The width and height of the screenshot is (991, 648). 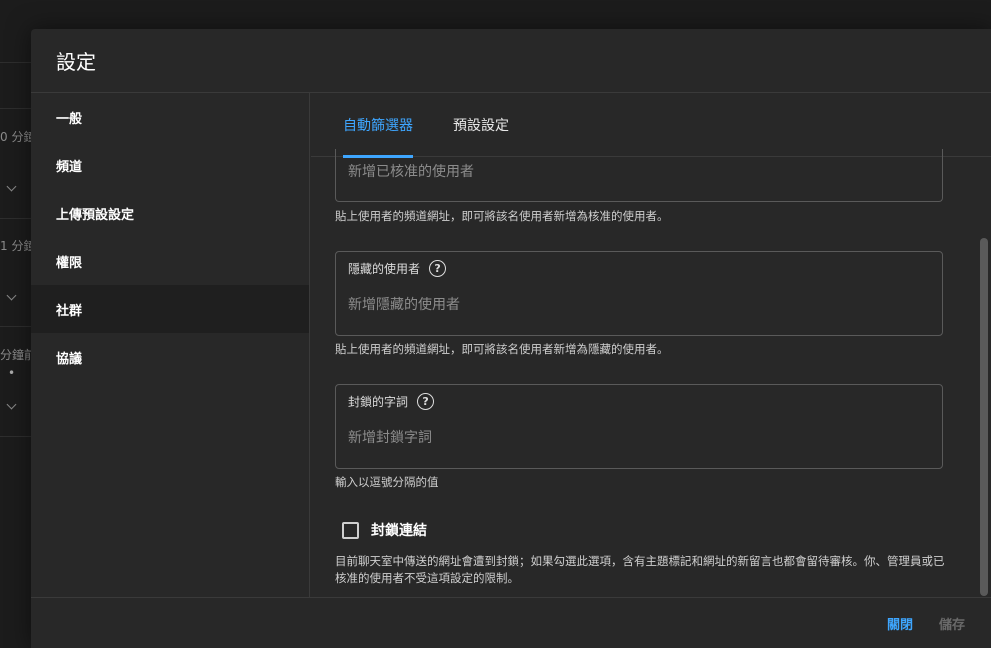 I want to click on approved-users-placeholder: 新增已核准的使用者, so click(x=411, y=172).